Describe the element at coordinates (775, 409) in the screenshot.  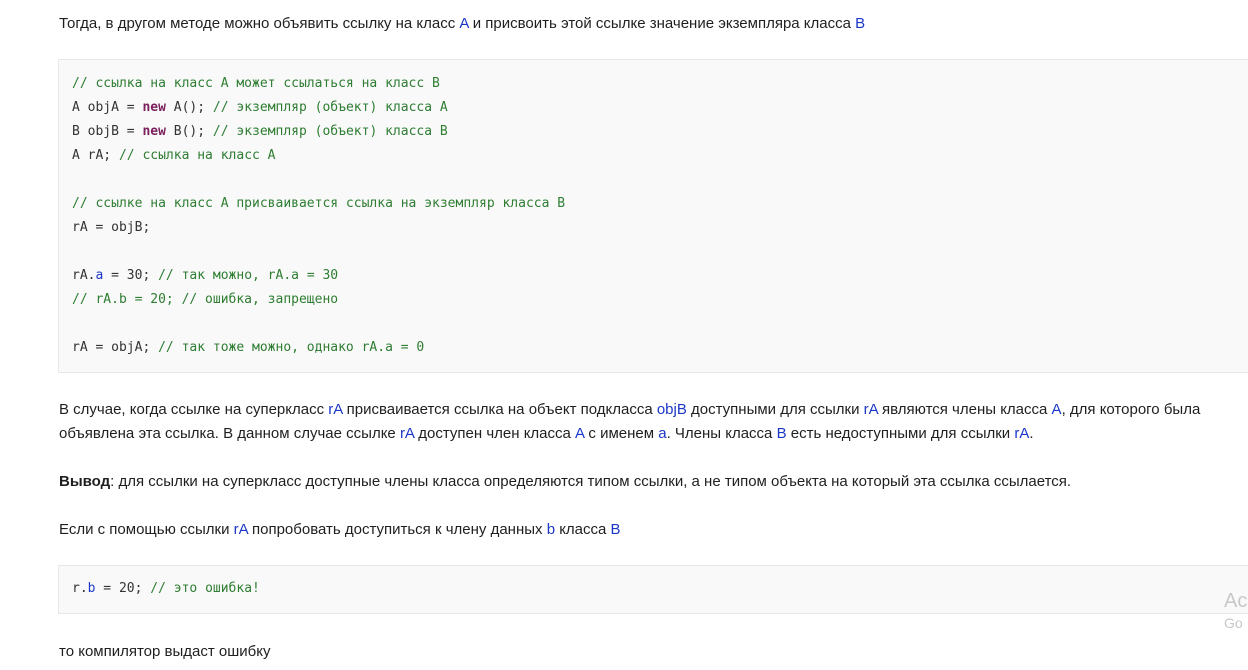
I see `explain-text: доступными для ссылки` at that location.